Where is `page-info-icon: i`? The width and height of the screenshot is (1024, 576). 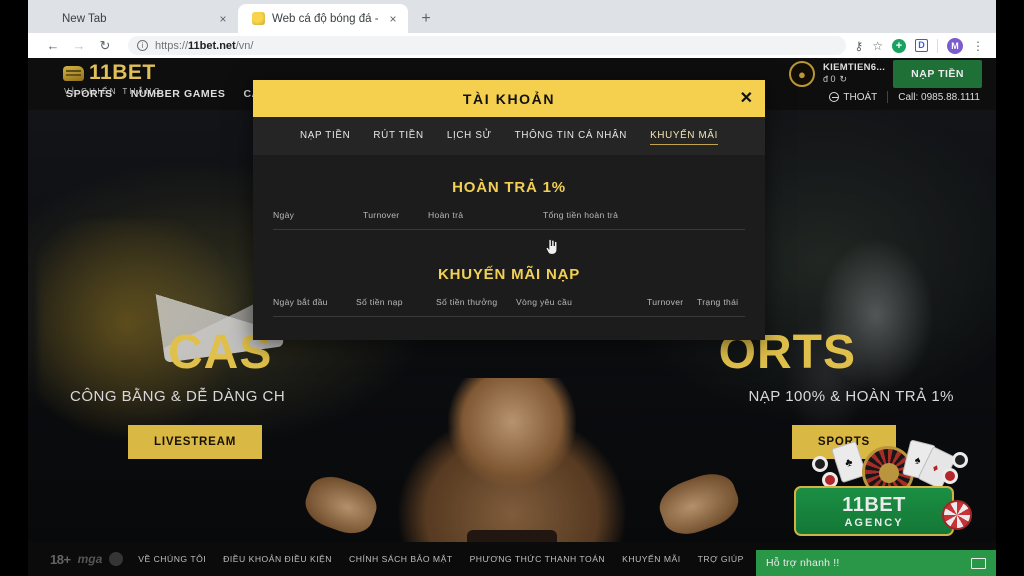
page-info-icon: i is located at coordinates (142, 45).